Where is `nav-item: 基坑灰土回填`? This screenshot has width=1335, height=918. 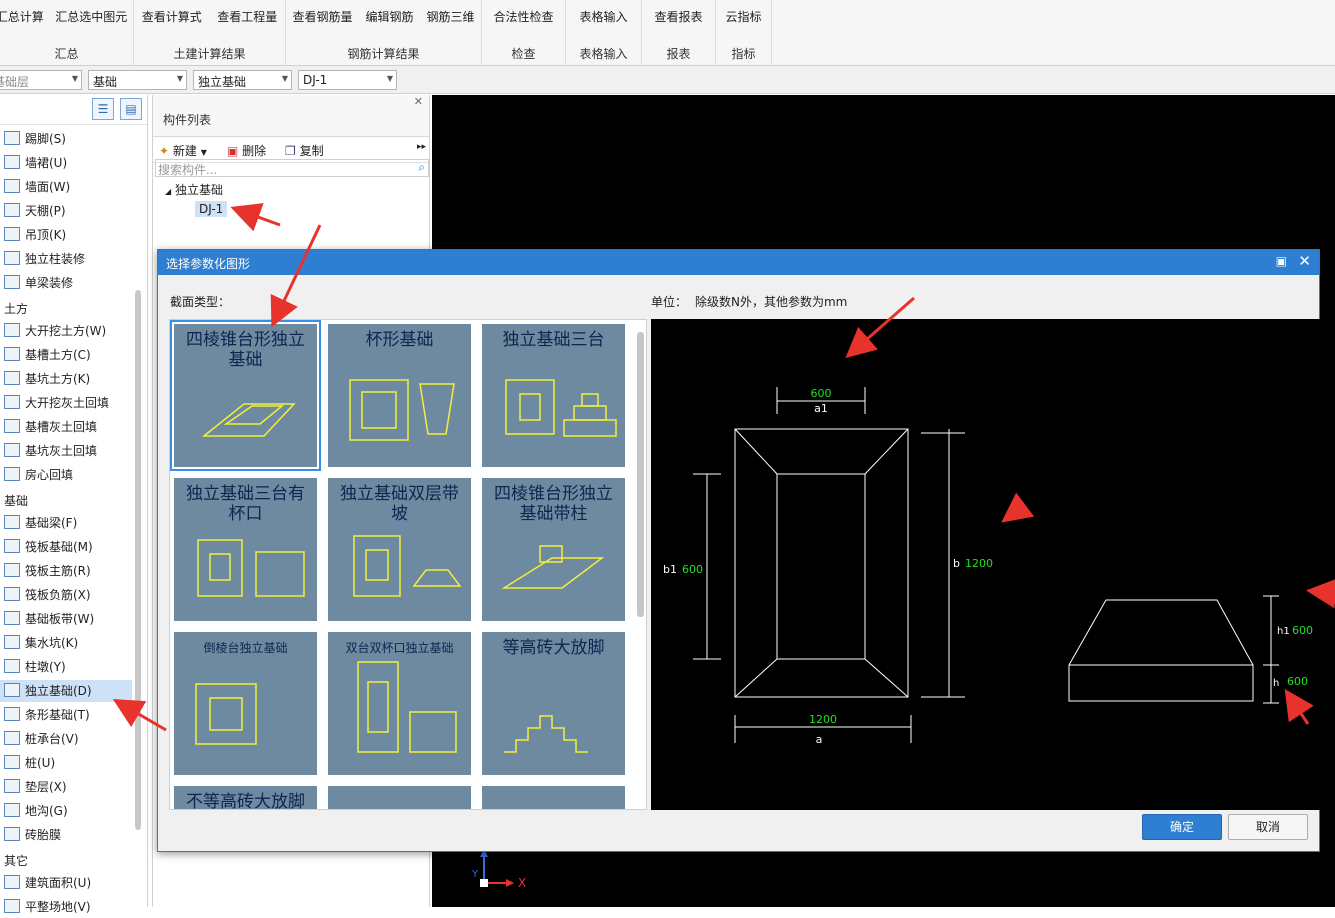 nav-item: 基坑灰土回填 is located at coordinates (50, 451).